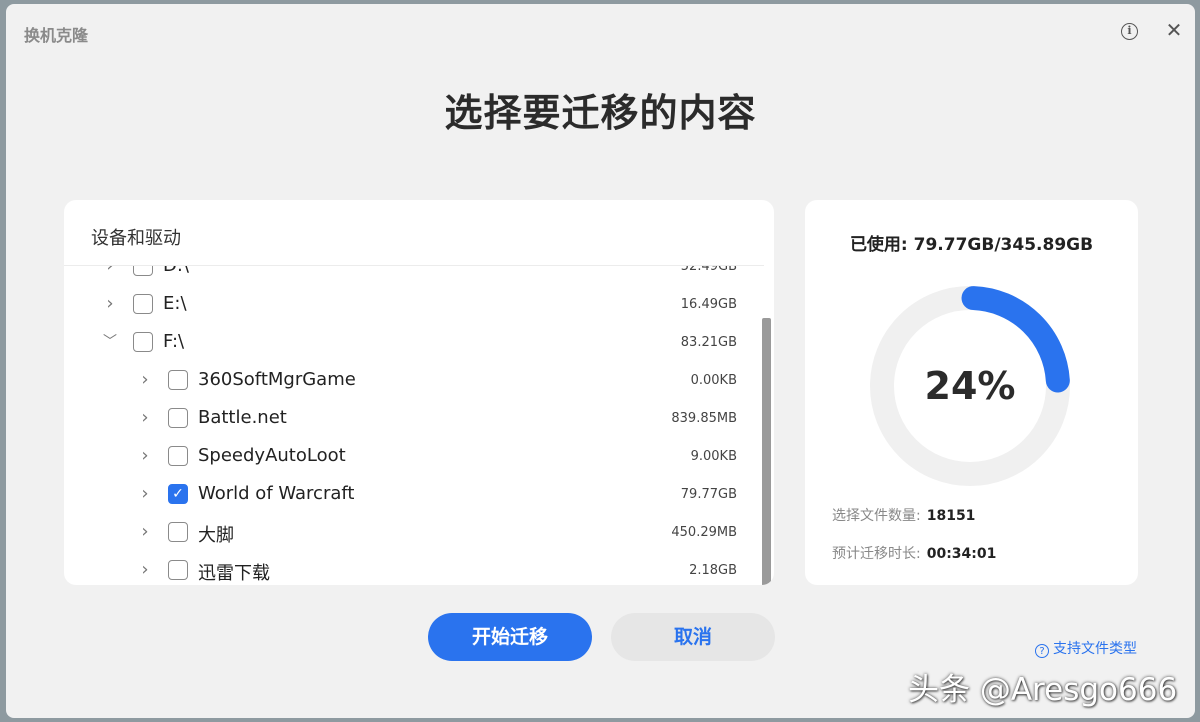 The width and height of the screenshot is (1200, 722). I want to click on chevron-down-icon: ﹀, so click(110, 342).